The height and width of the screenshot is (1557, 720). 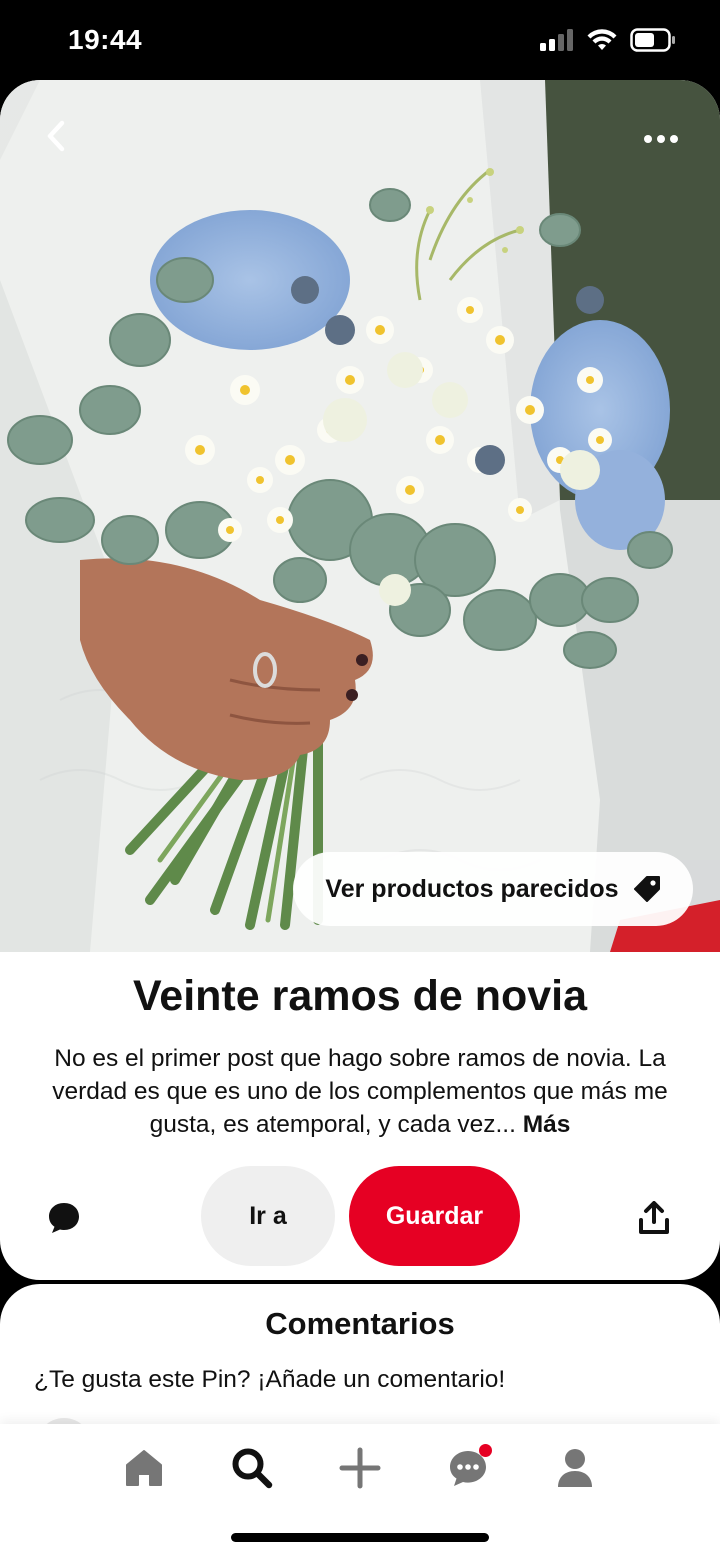 What do you see at coordinates (360, 1537) in the screenshot?
I see `home-indicator` at bounding box center [360, 1537].